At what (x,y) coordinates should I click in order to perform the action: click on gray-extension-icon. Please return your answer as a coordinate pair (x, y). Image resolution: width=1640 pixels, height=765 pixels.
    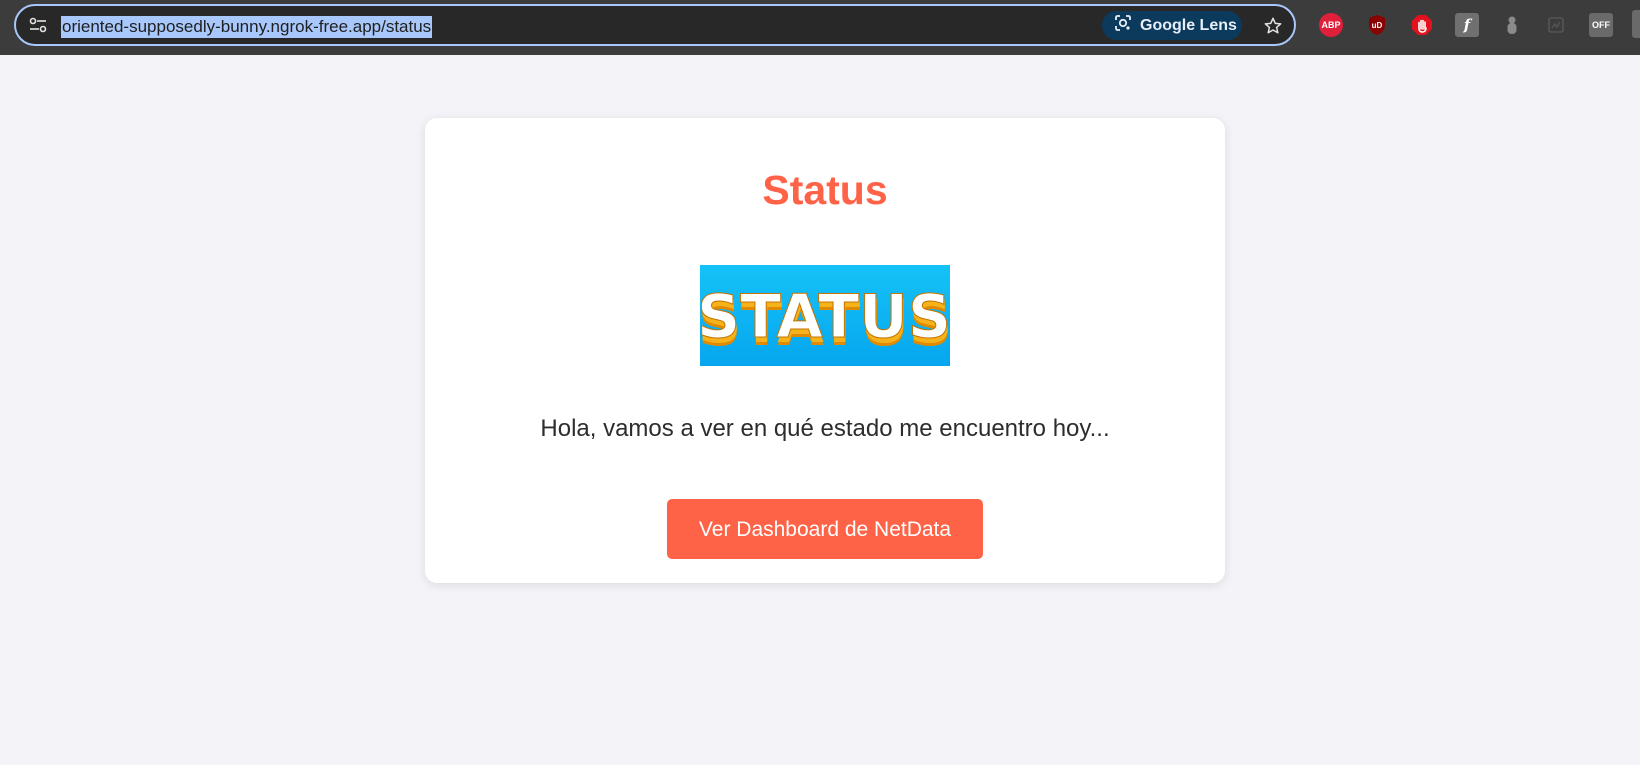
    Looking at the image, I should click on (1512, 25).